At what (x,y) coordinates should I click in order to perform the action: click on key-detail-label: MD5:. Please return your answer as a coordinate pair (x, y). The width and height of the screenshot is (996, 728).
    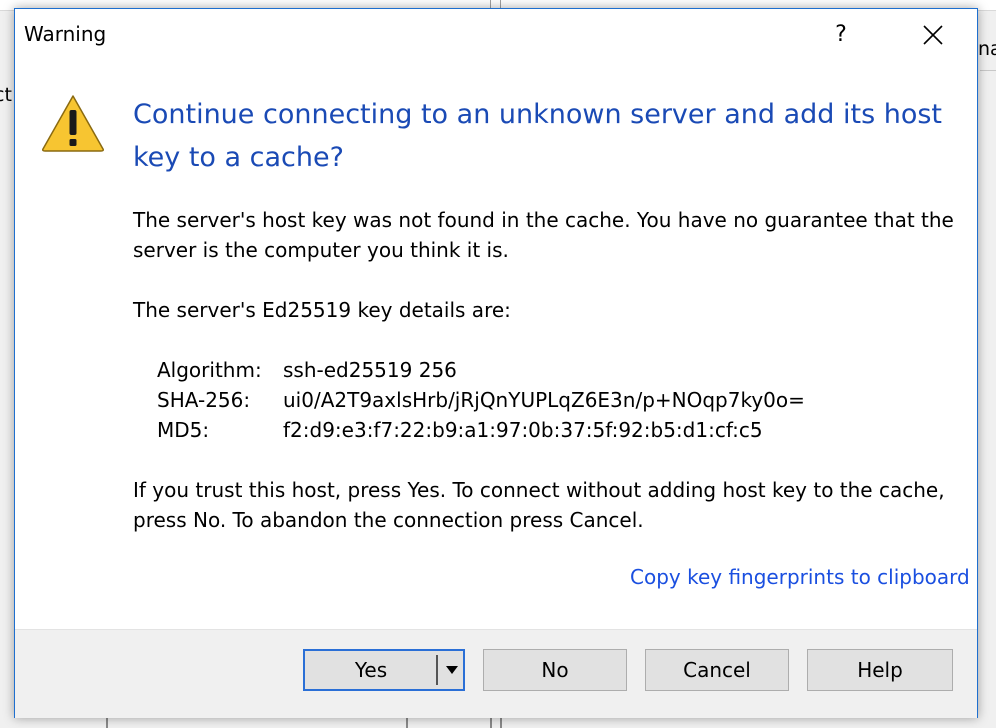
    Looking at the image, I should click on (183, 430).